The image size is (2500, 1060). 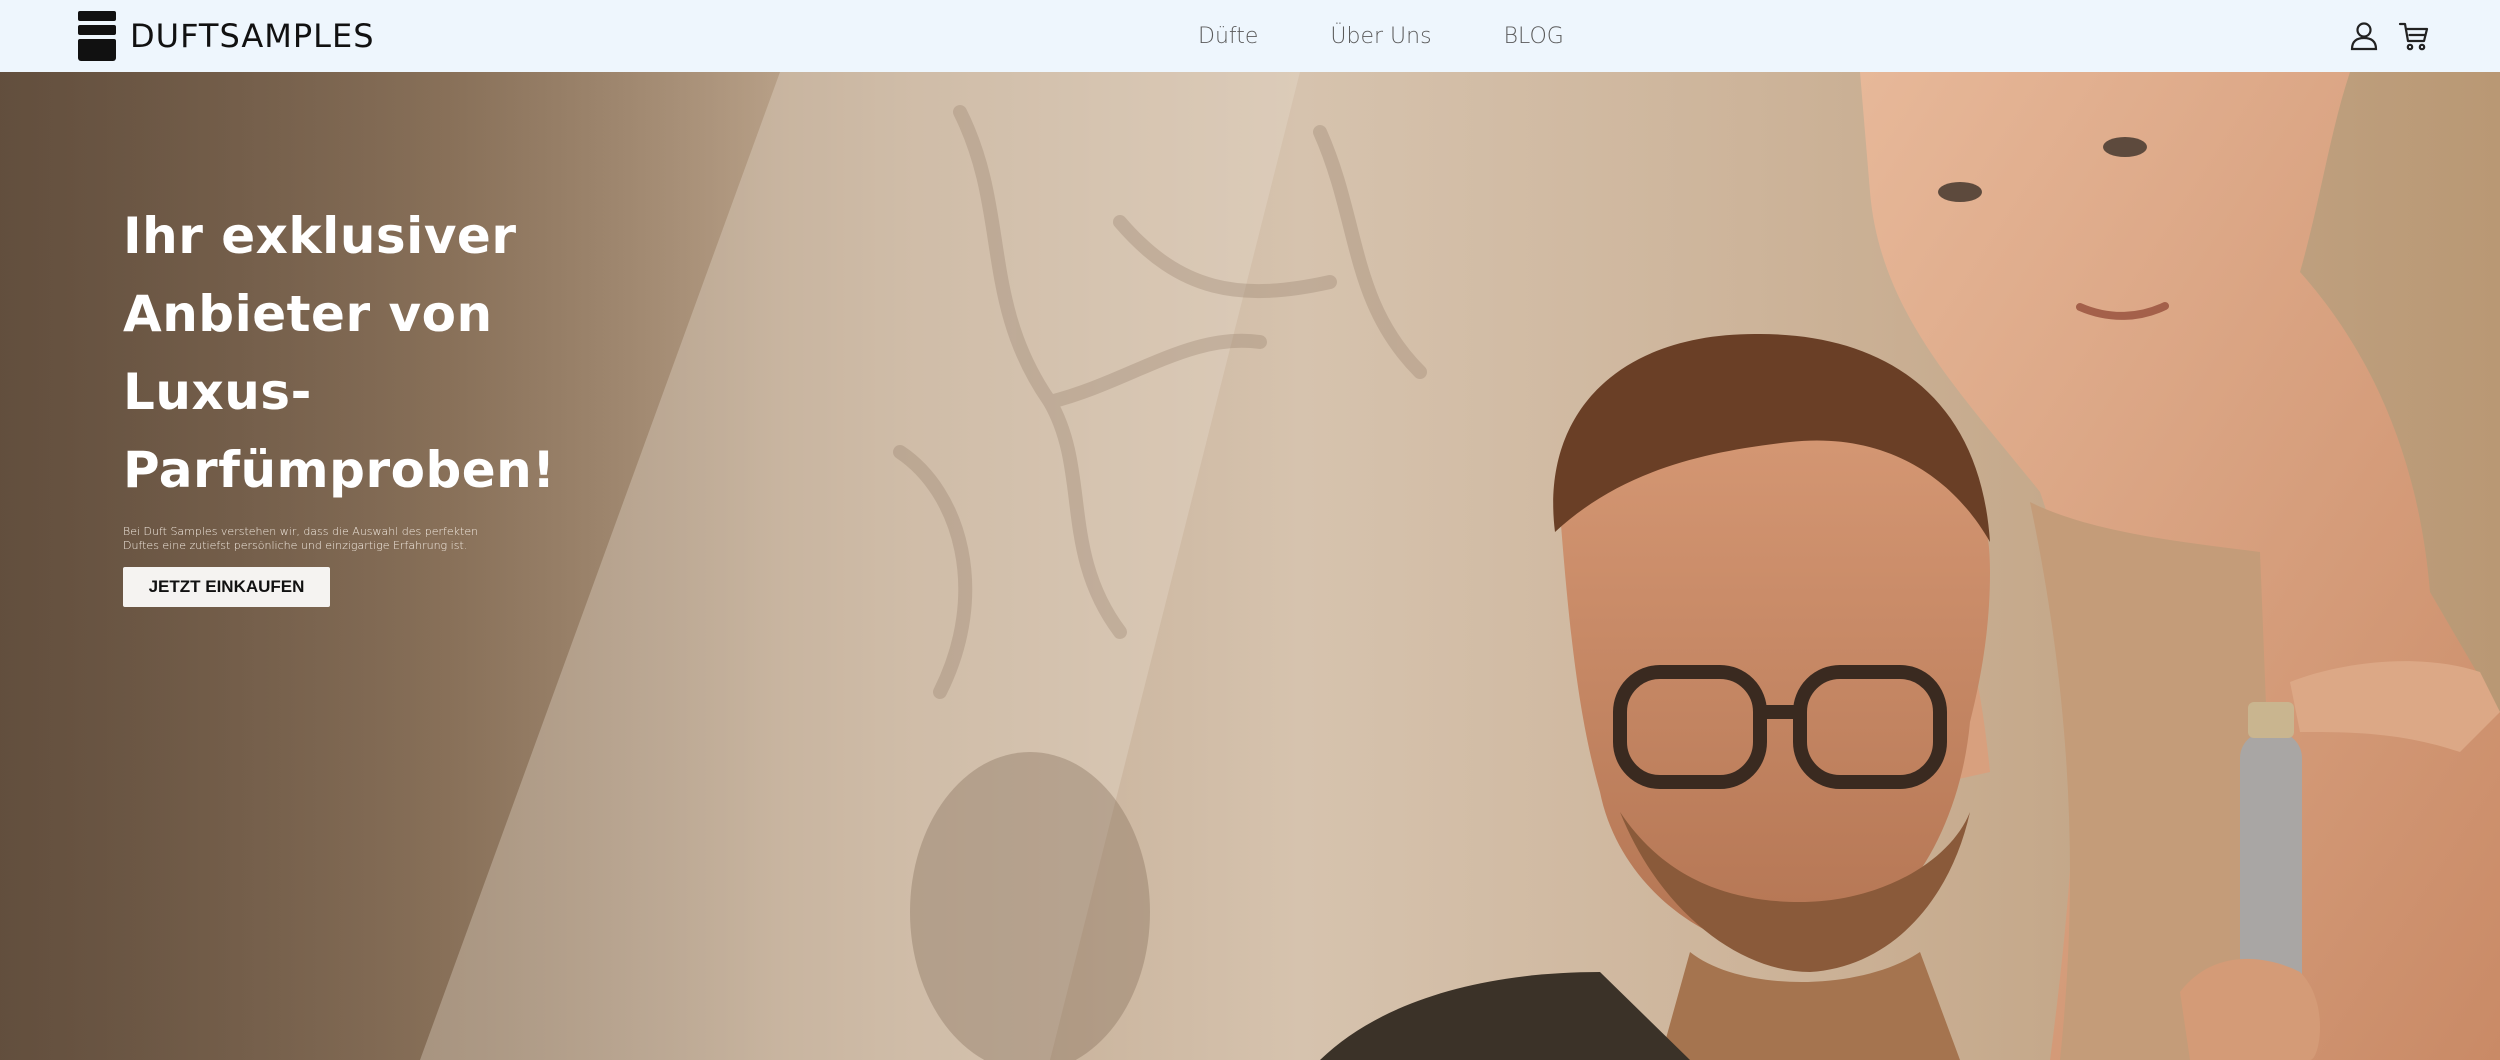 What do you see at coordinates (2389, 36) in the screenshot?
I see `header-actions` at bounding box center [2389, 36].